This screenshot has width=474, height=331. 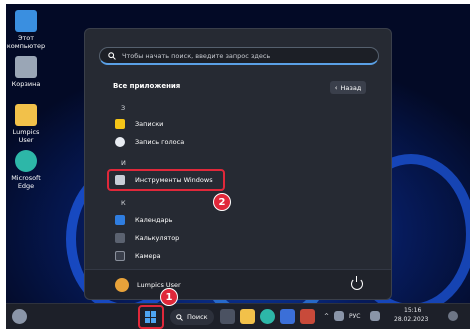 What do you see at coordinates (151, 317) in the screenshot?
I see `start-button` at bounding box center [151, 317].